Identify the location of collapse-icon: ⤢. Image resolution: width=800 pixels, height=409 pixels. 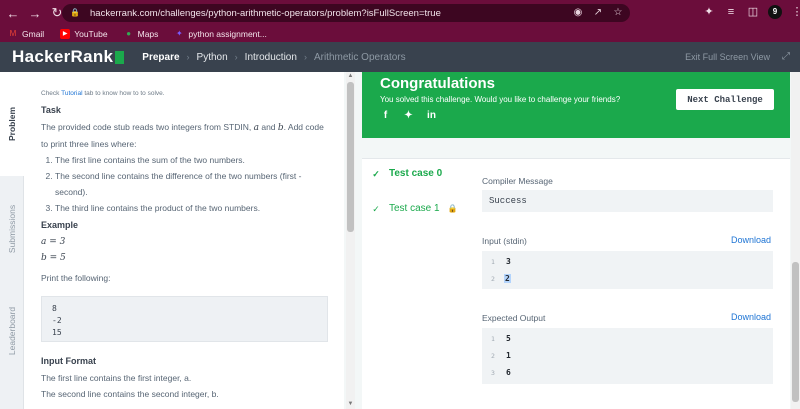
(786, 56).